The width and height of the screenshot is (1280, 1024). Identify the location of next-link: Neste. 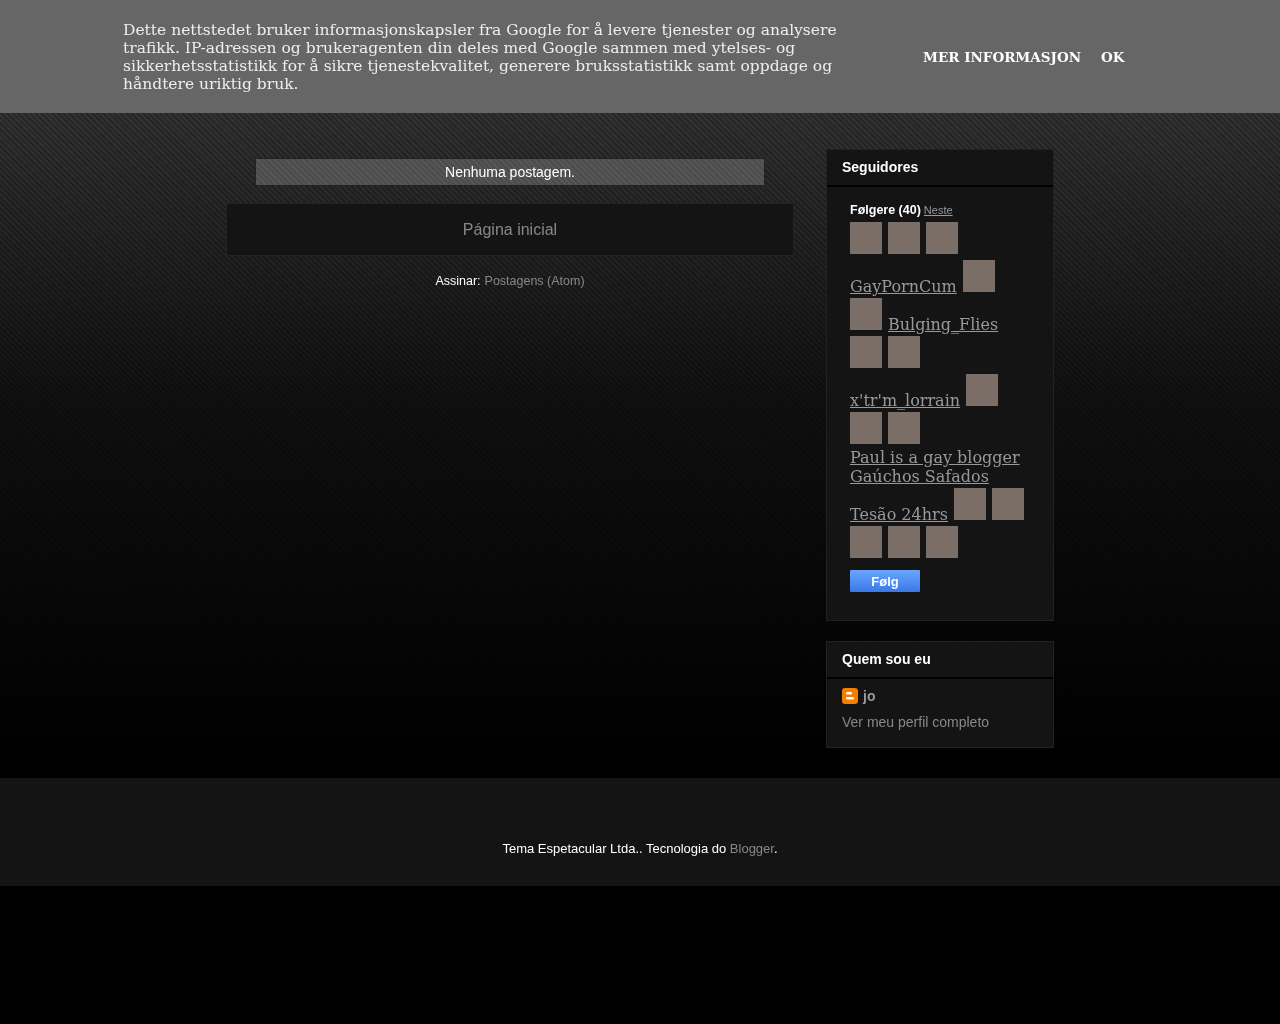
(938, 210).